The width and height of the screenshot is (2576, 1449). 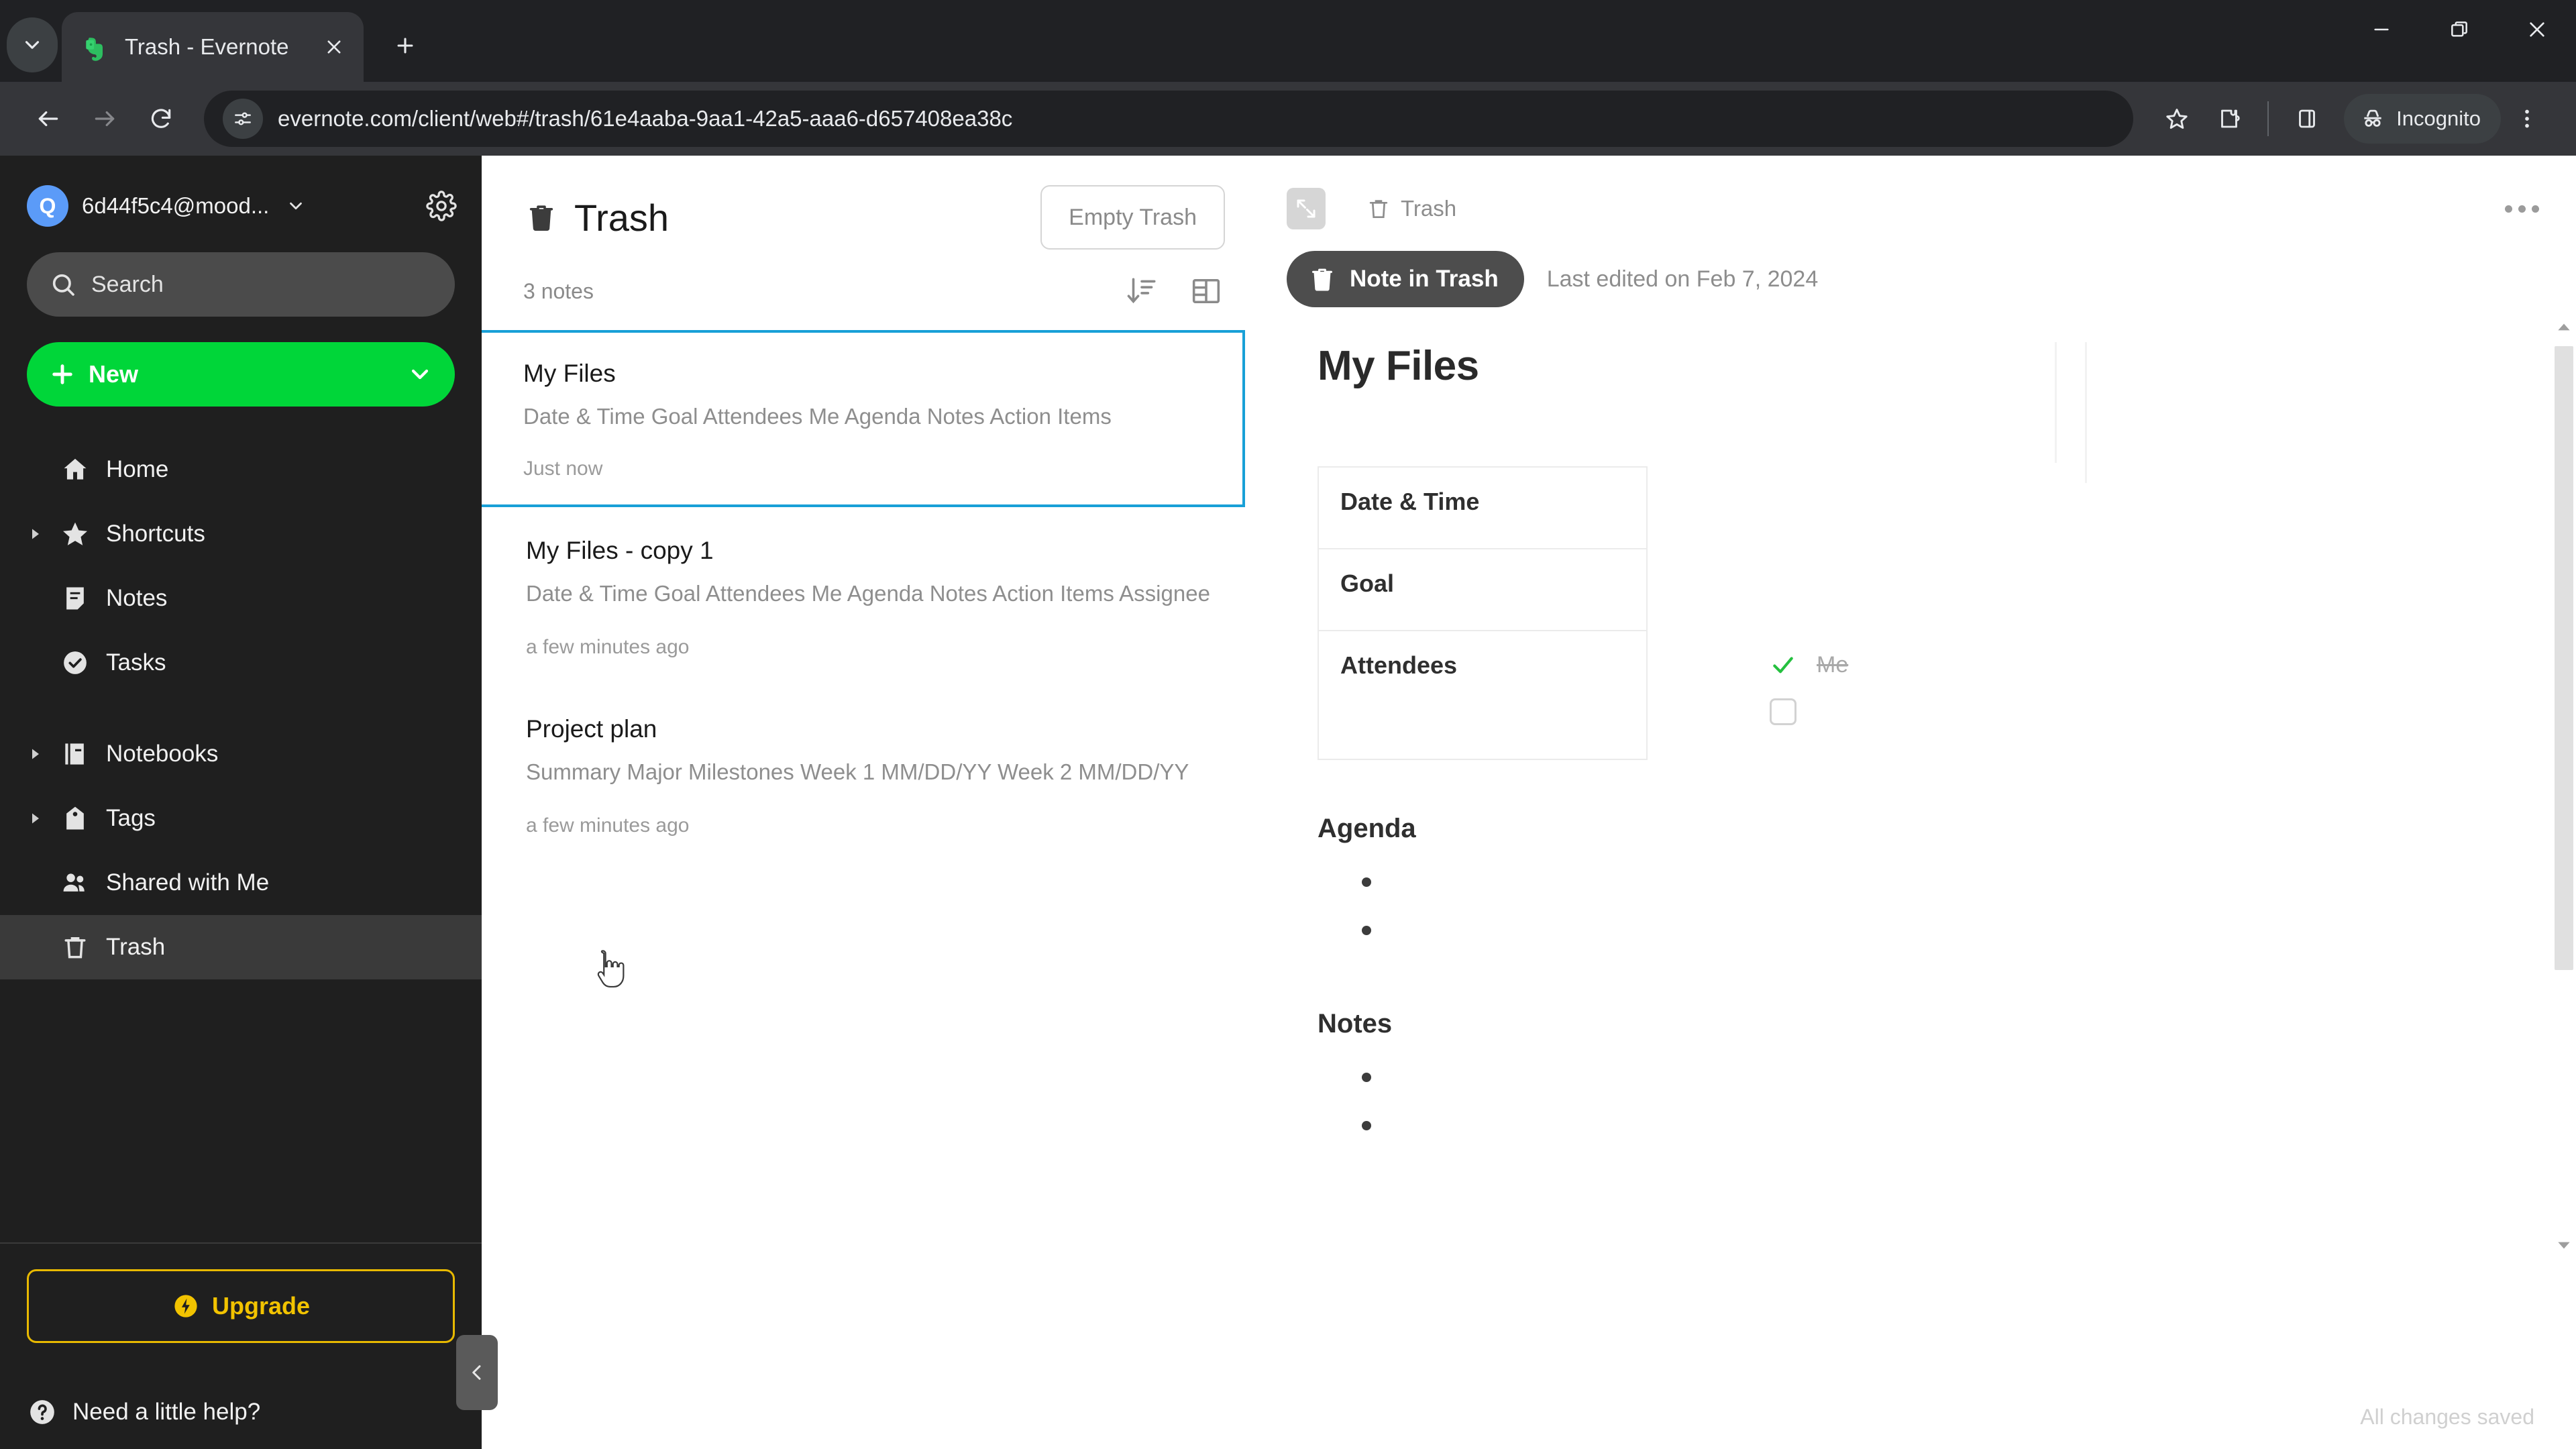 I want to click on status-badge-label: Note in Trash, so click(x=1424, y=279).